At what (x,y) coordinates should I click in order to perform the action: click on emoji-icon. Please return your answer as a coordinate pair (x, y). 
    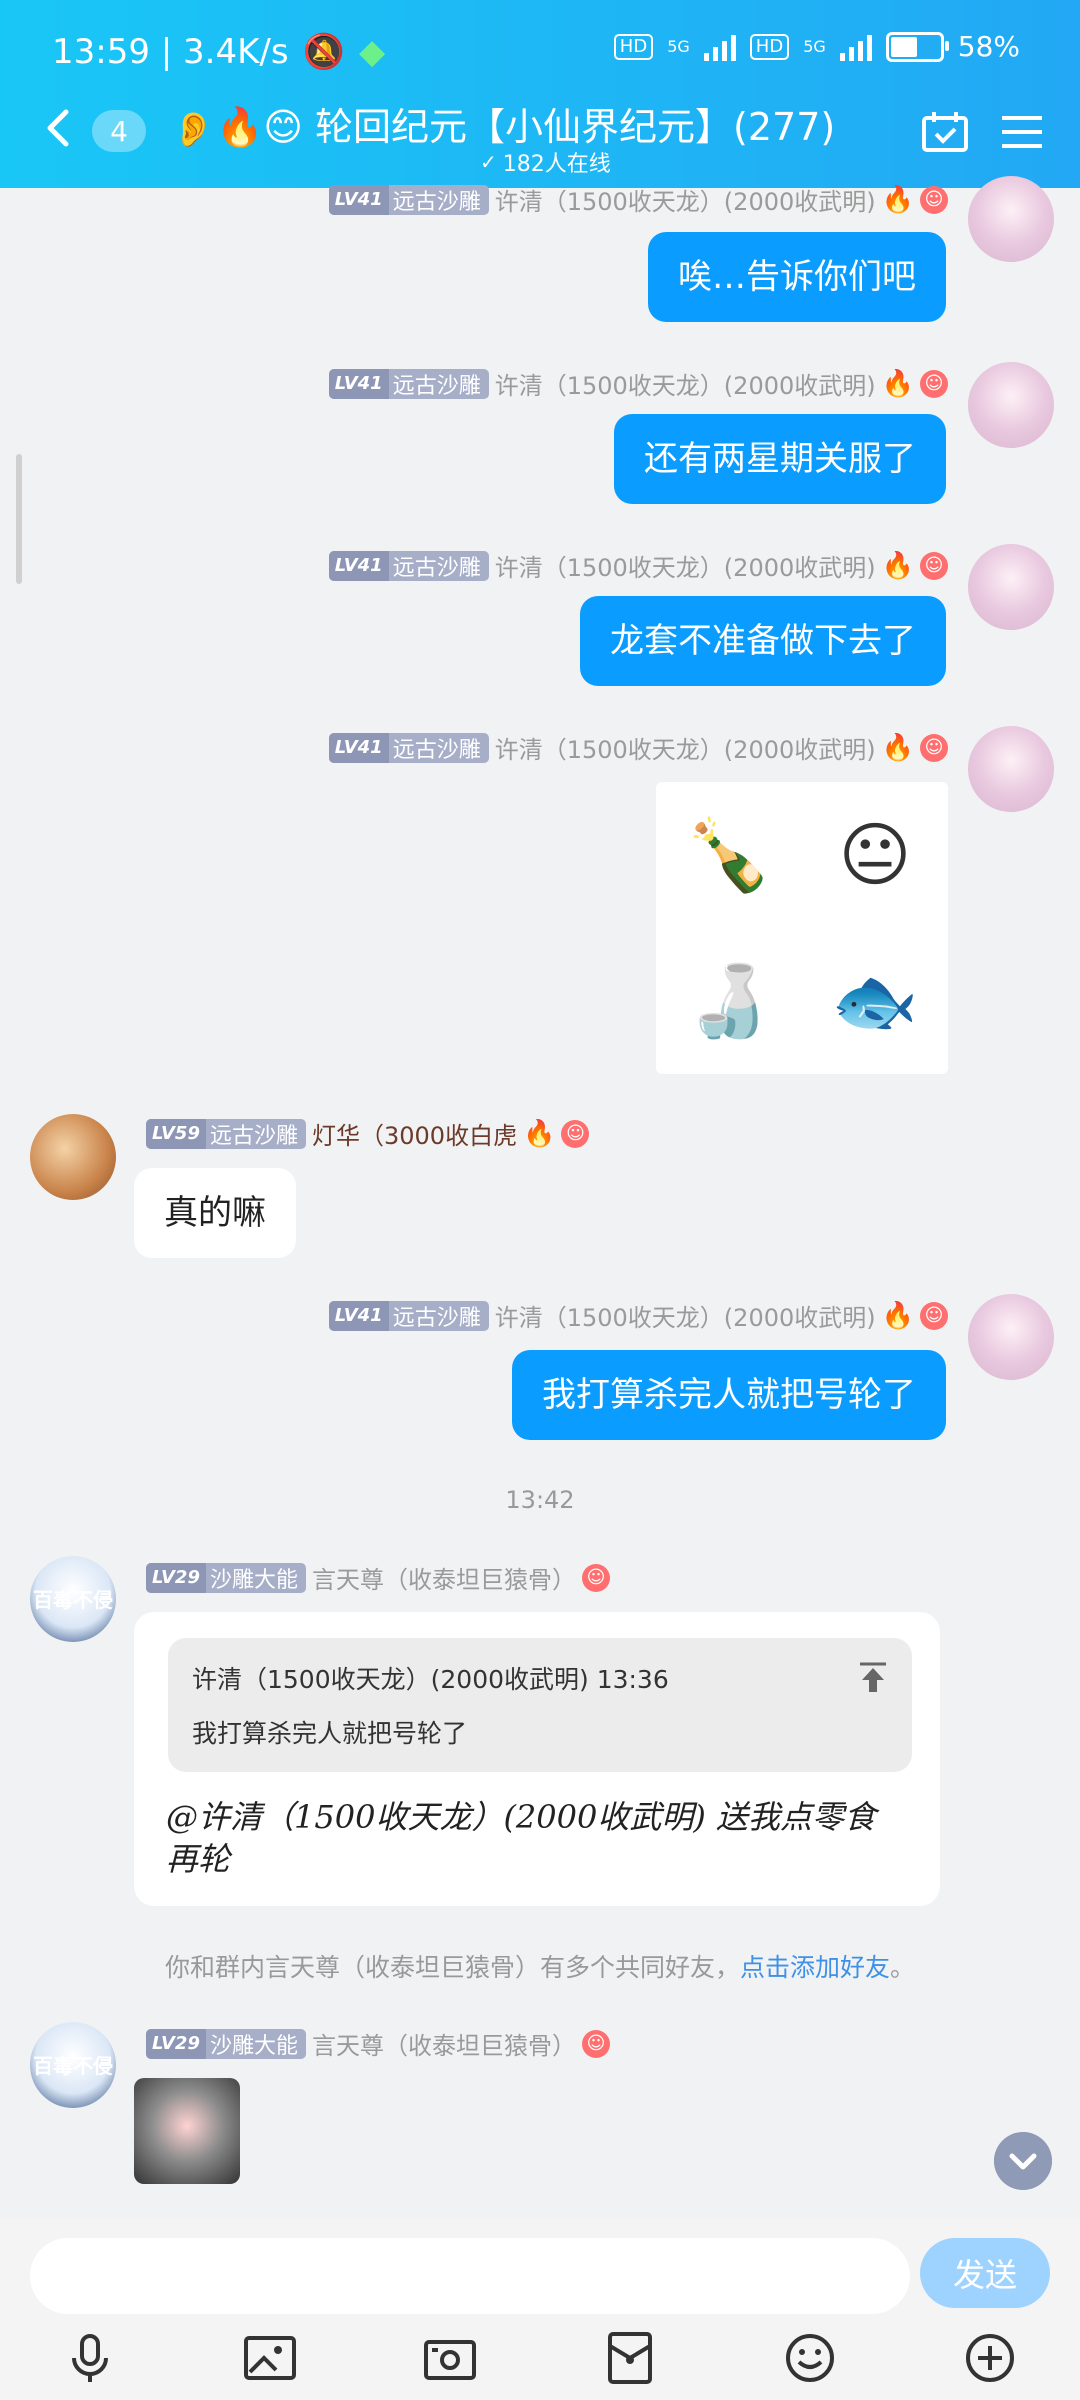
    Looking at the image, I should click on (810, 2358).